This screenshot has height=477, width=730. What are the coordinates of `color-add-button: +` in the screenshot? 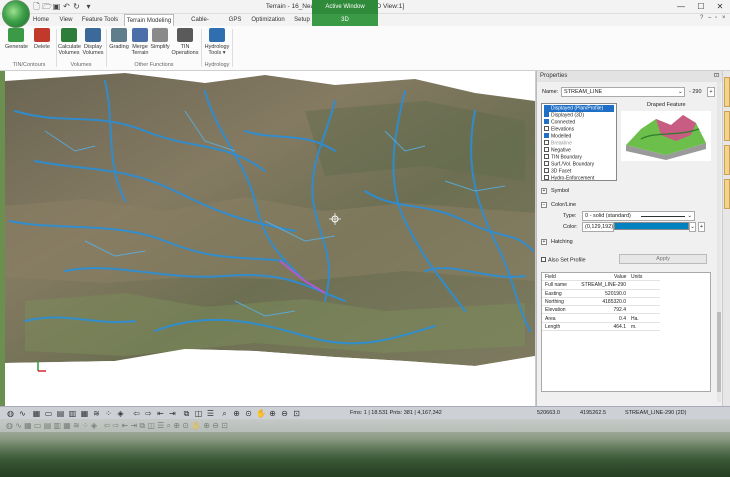 It's located at (701, 227).